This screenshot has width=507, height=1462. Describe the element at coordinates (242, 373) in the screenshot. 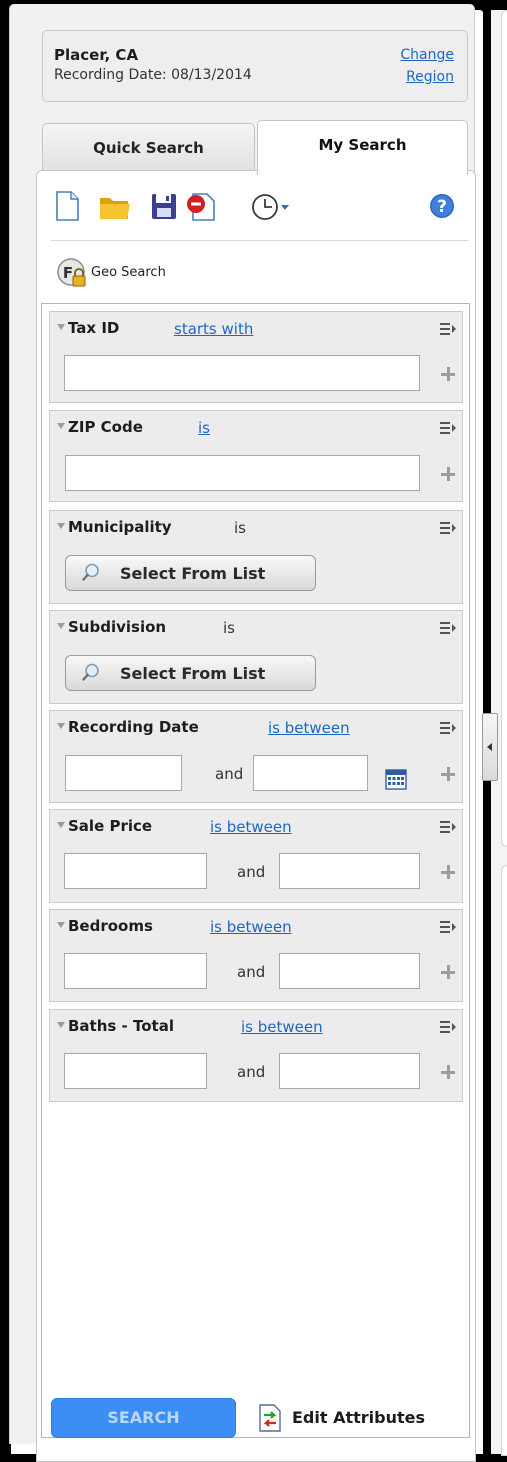

I see `tax-id-input` at that location.